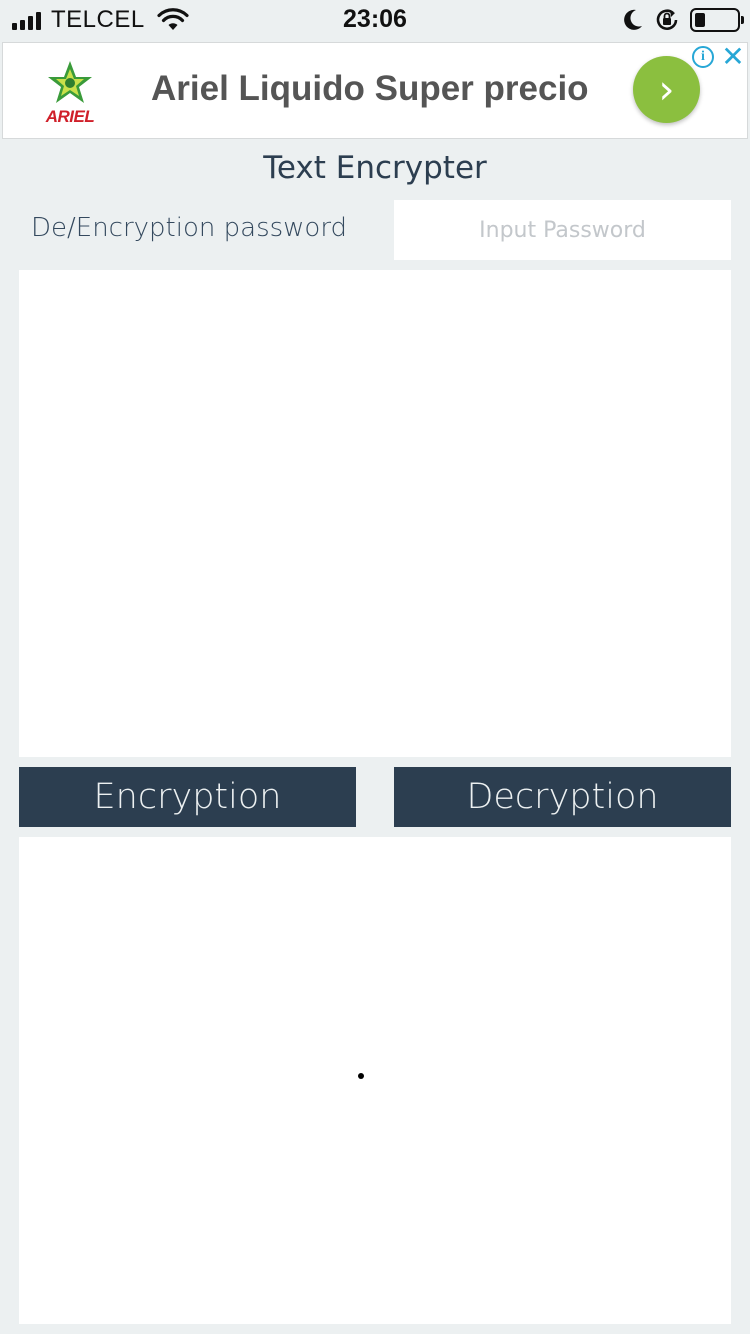 This screenshot has height=1334, width=750. I want to click on cursor-dot, so click(361, 1076).